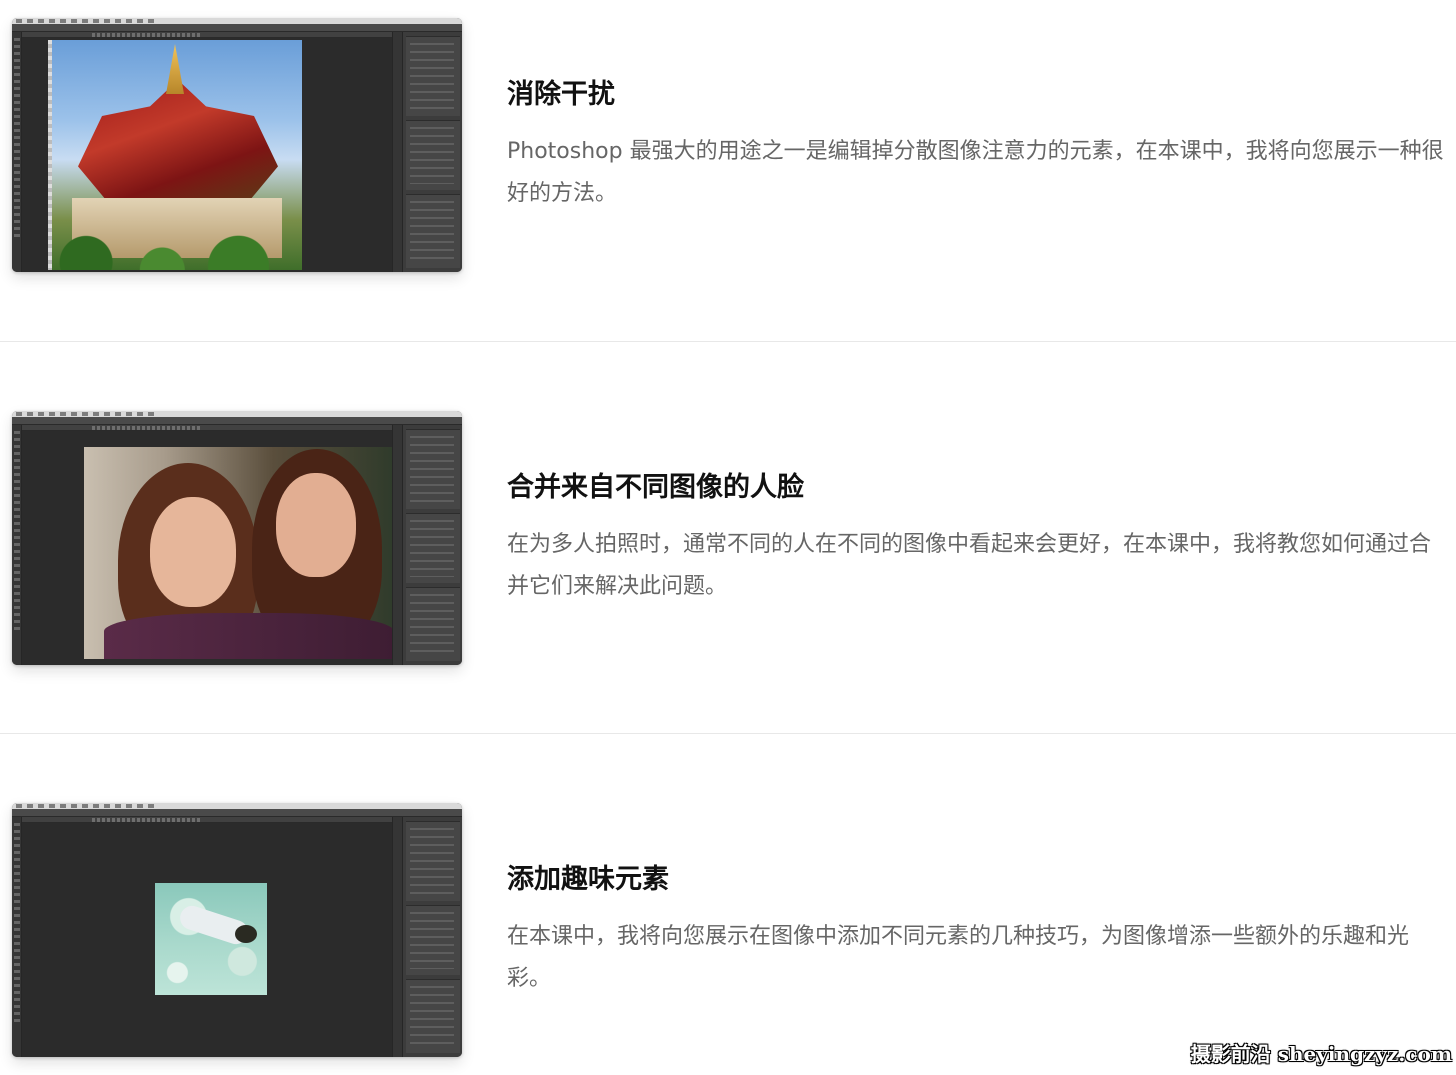 The width and height of the screenshot is (1456, 1075). I want to click on lesson-title: 合并来自不同图像的人脸, so click(957, 488).